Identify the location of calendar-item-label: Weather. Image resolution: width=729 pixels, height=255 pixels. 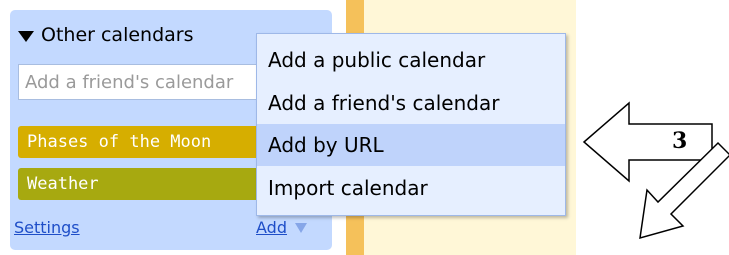
(63, 184).